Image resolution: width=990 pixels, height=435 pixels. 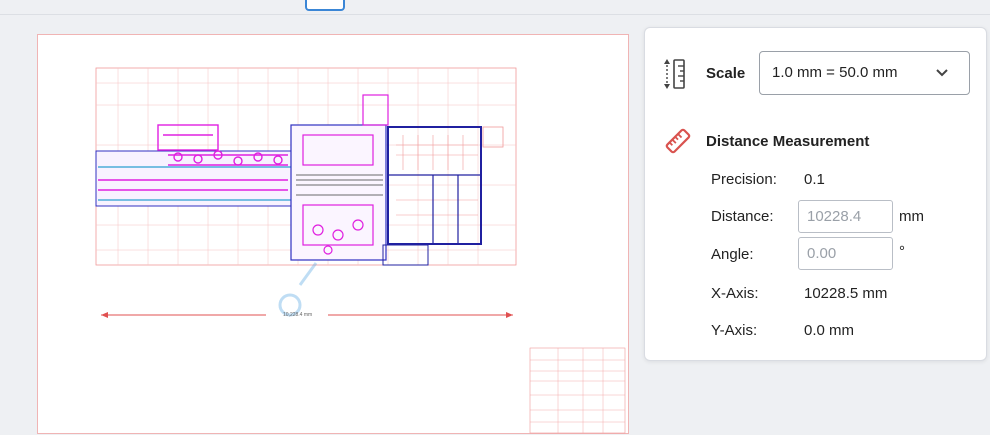 What do you see at coordinates (829, 330) in the screenshot?
I see `y-axis-value: 0.0 mm` at bounding box center [829, 330].